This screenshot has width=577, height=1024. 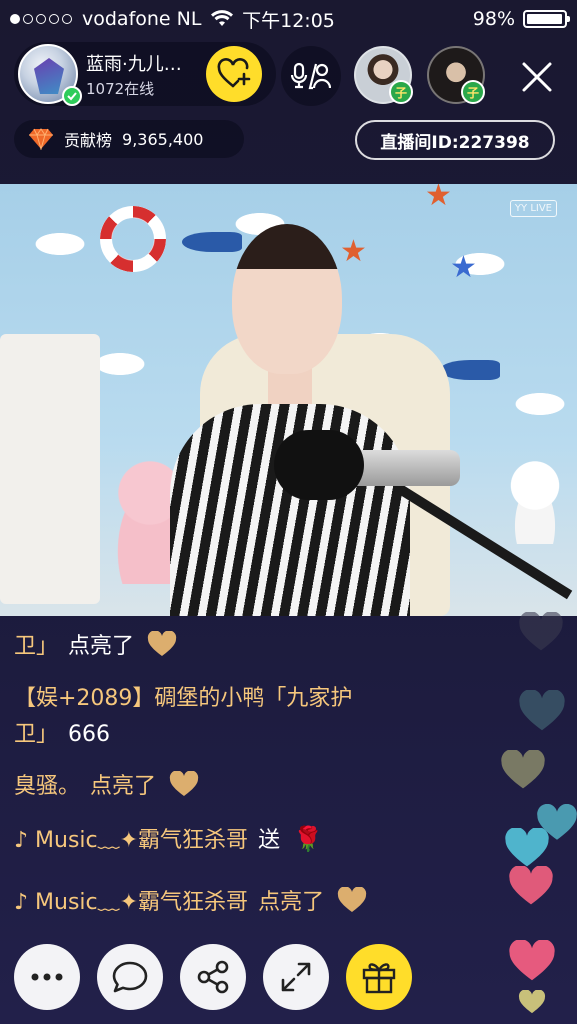 I want to click on chat-user: 【娱+2089】碉堡的小鸭「九家护, so click(x=183, y=698).